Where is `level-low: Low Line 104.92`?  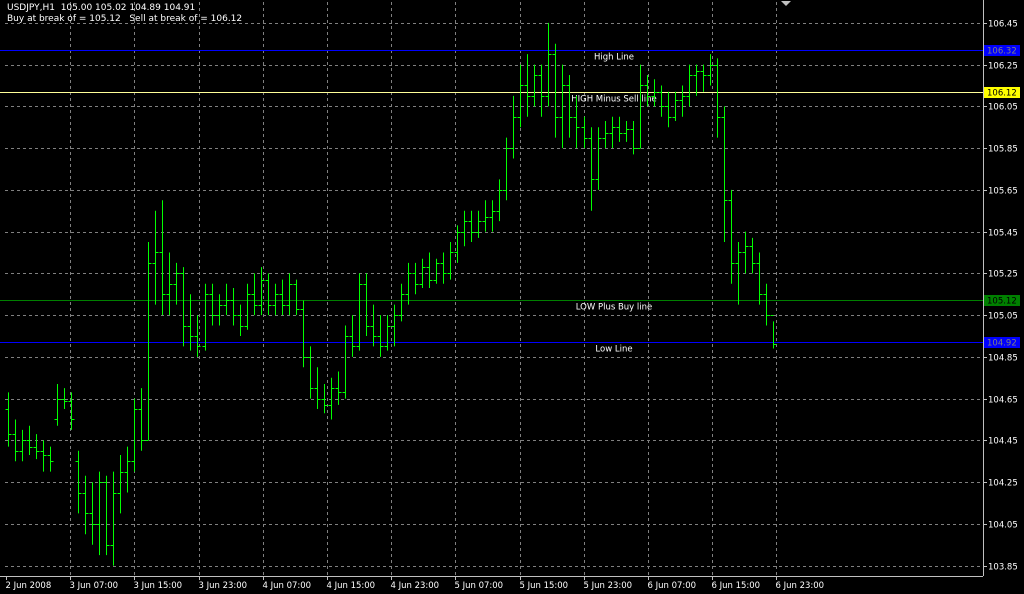 level-low: Low Line 104.92 is located at coordinates (510, 346).